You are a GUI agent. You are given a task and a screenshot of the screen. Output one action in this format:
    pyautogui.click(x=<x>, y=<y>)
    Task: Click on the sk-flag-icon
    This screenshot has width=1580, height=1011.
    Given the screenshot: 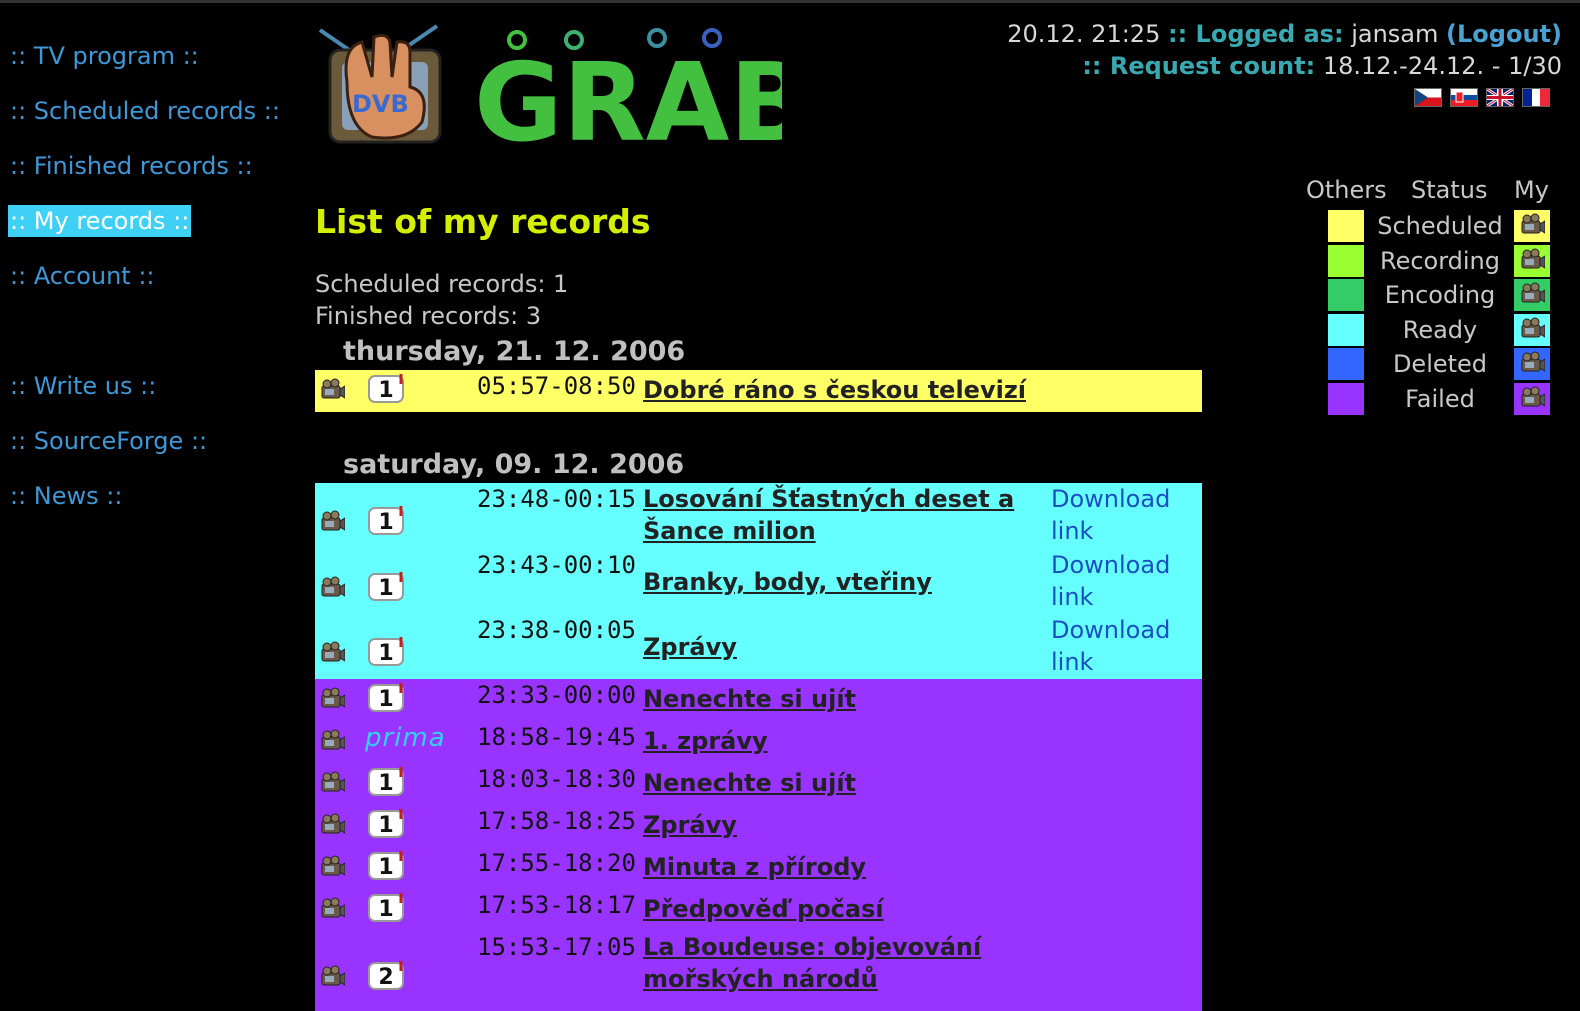 What is the action you would take?
    pyautogui.click(x=1464, y=97)
    